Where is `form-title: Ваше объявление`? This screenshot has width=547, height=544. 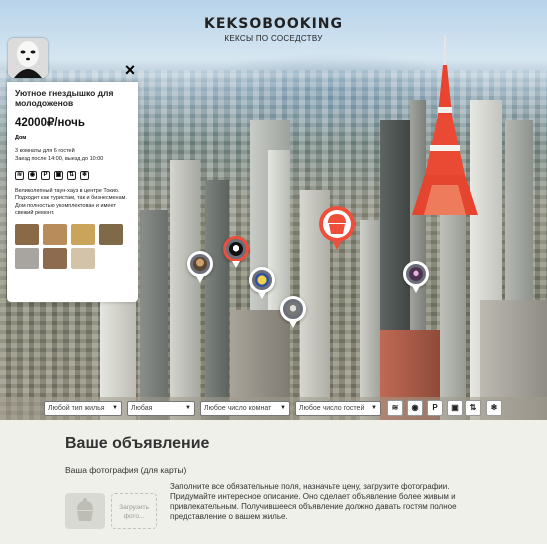 form-title: Ваше объявление is located at coordinates (137, 443).